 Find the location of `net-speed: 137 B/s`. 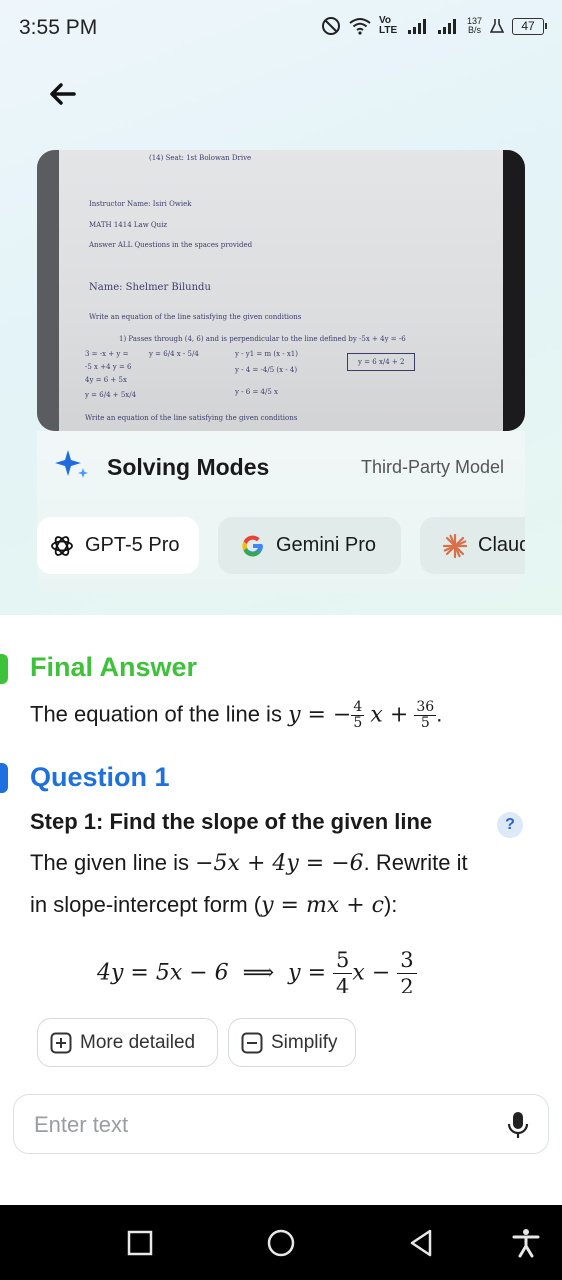

net-speed: 137 B/s is located at coordinates (474, 26).